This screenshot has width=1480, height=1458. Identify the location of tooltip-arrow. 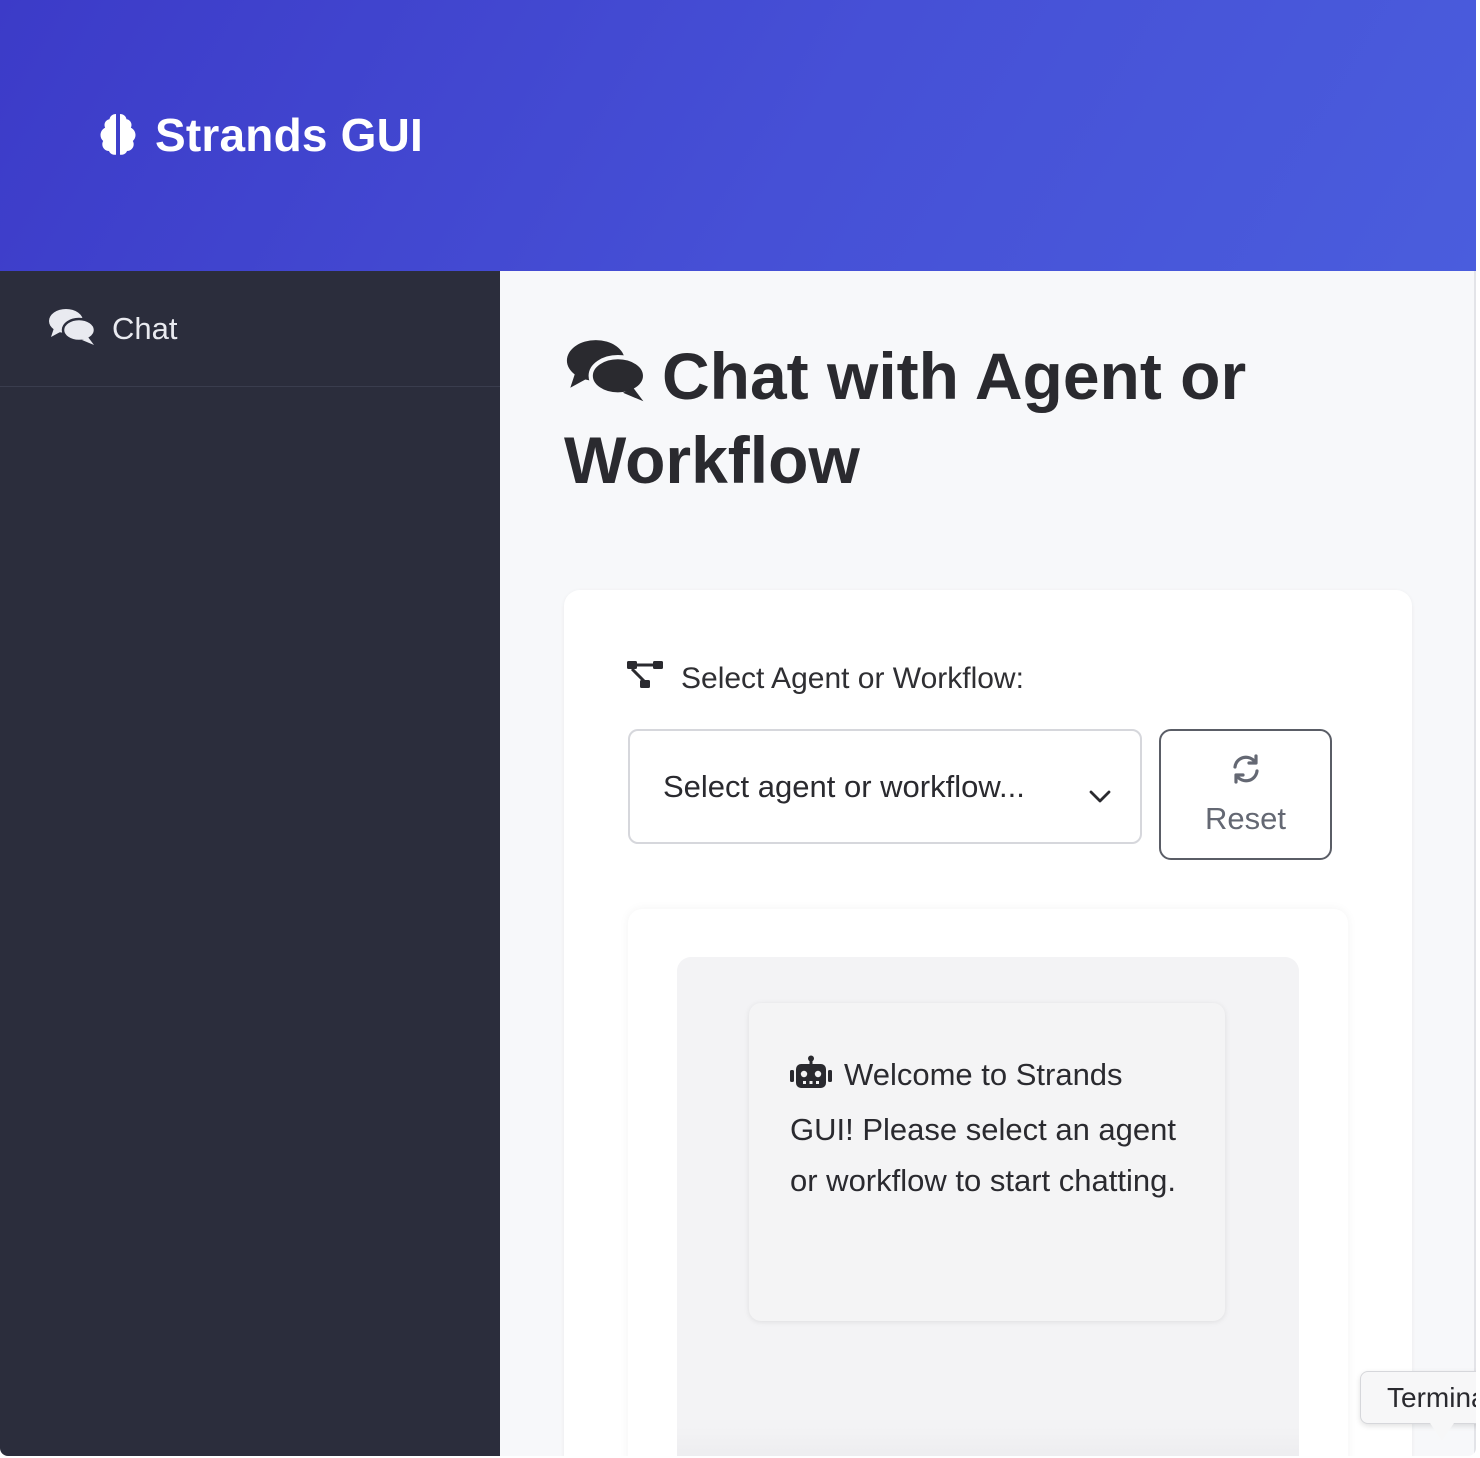
(1442, 1432).